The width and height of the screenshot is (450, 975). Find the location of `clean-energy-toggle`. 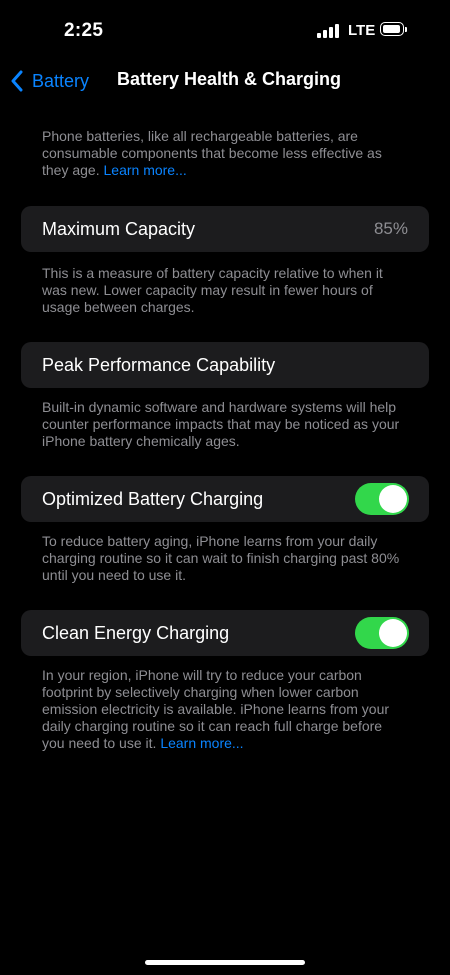

clean-energy-toggle is located at coordinates (382, 633).